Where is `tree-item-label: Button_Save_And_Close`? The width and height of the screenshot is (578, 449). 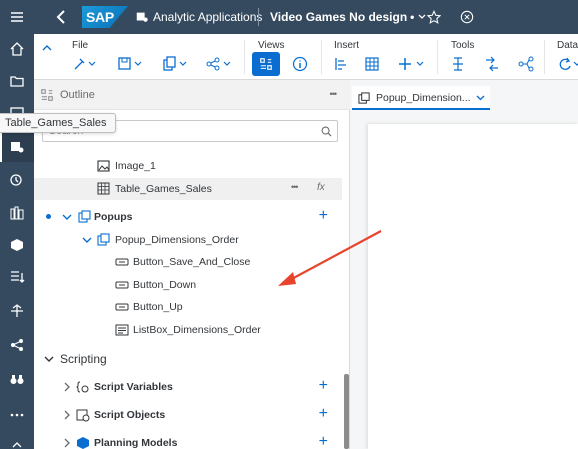
tree-item-label: Button_Save_And_Close is located at coordinates (192, 262).